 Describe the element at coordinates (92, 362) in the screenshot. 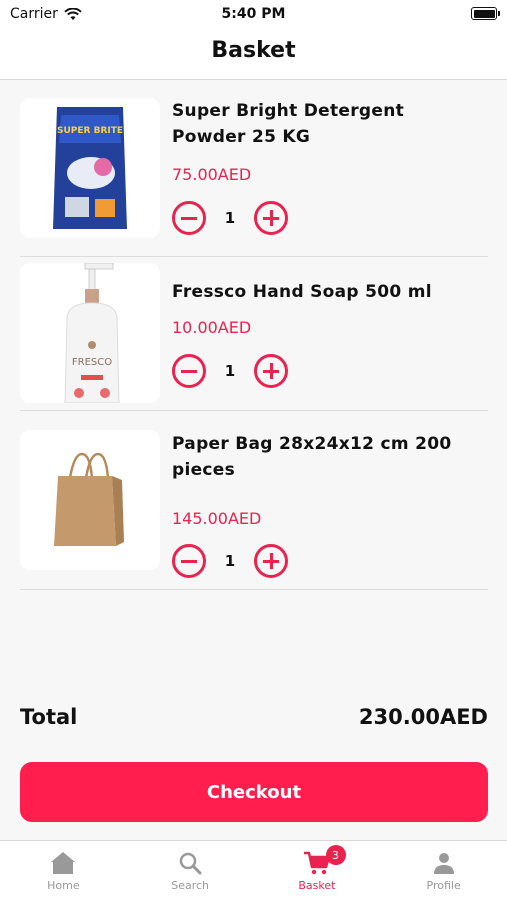

I see `soap-bottle-label: FRESCO` at that location.